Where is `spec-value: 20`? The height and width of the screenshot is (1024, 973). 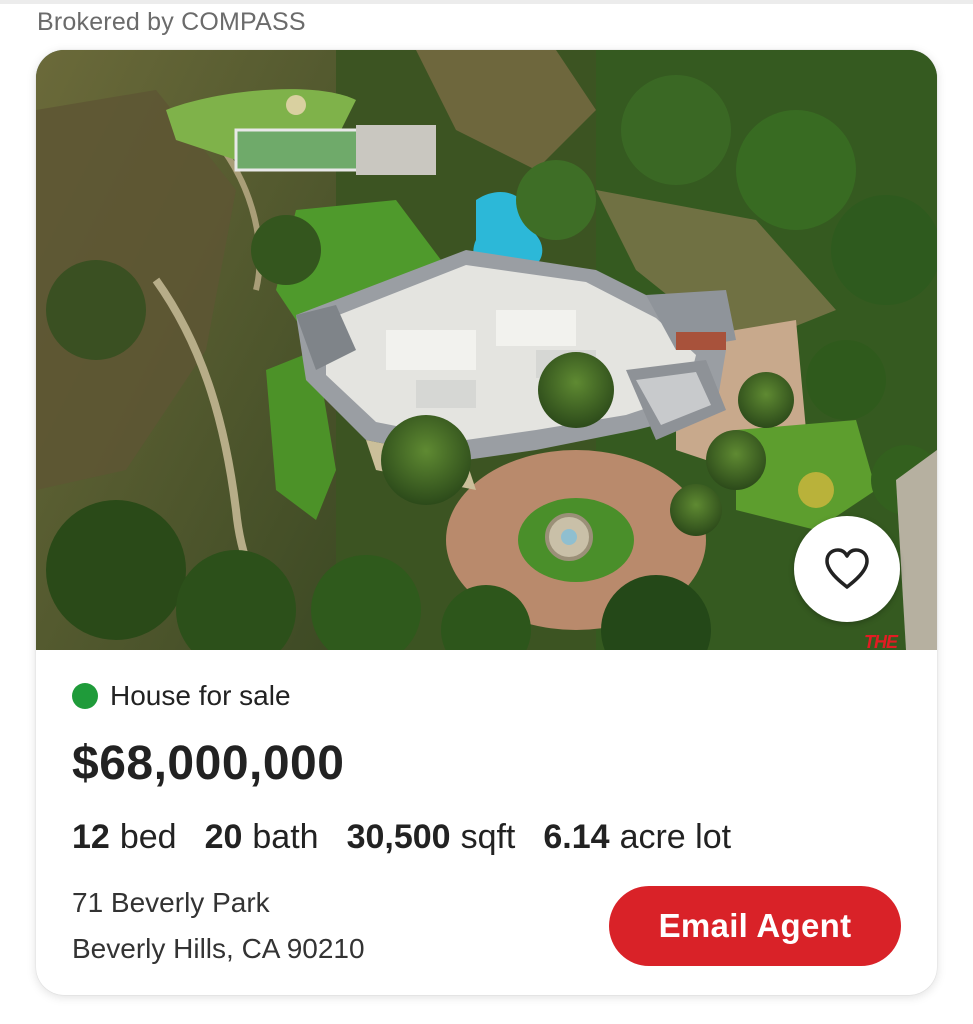
spec-value: 20 is located at coordinates (223, 837).